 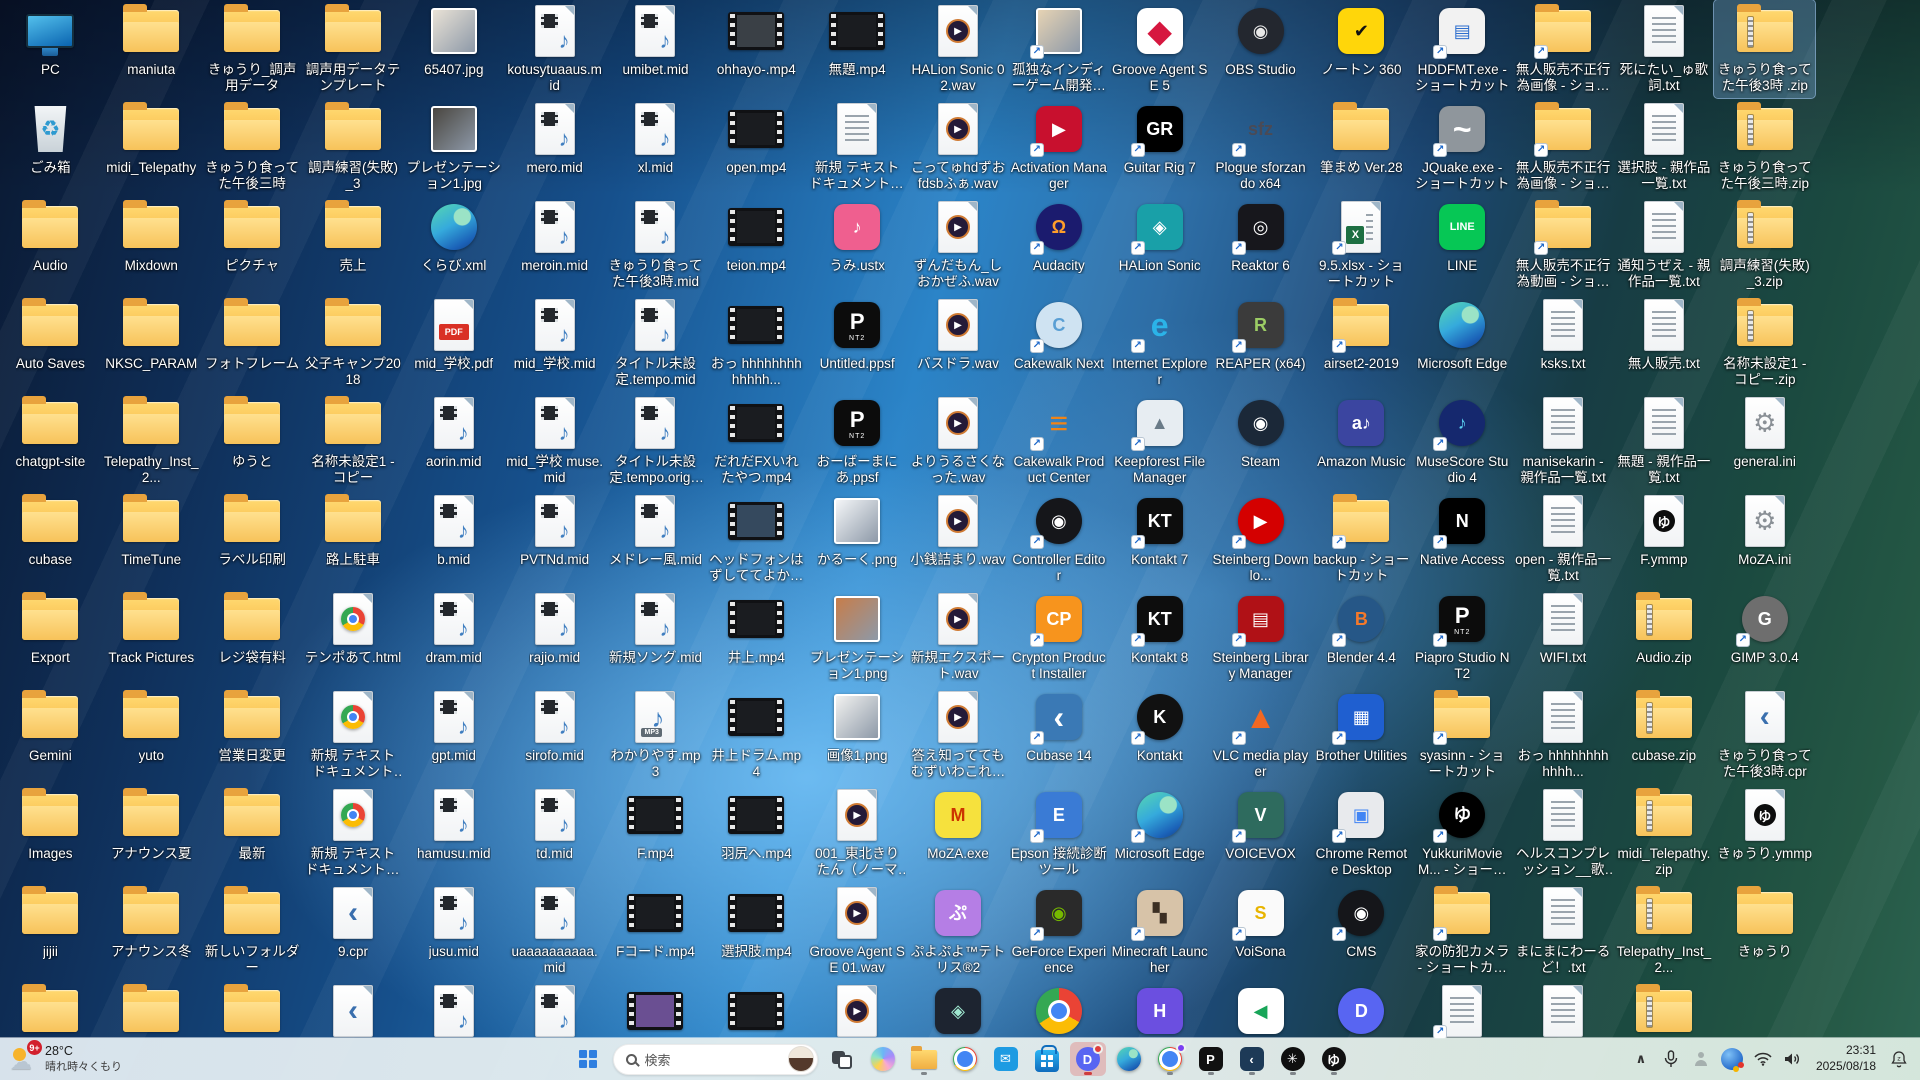 I want to click on desktop-icon: 新しいフォルダー, so click(x=252, y=931).